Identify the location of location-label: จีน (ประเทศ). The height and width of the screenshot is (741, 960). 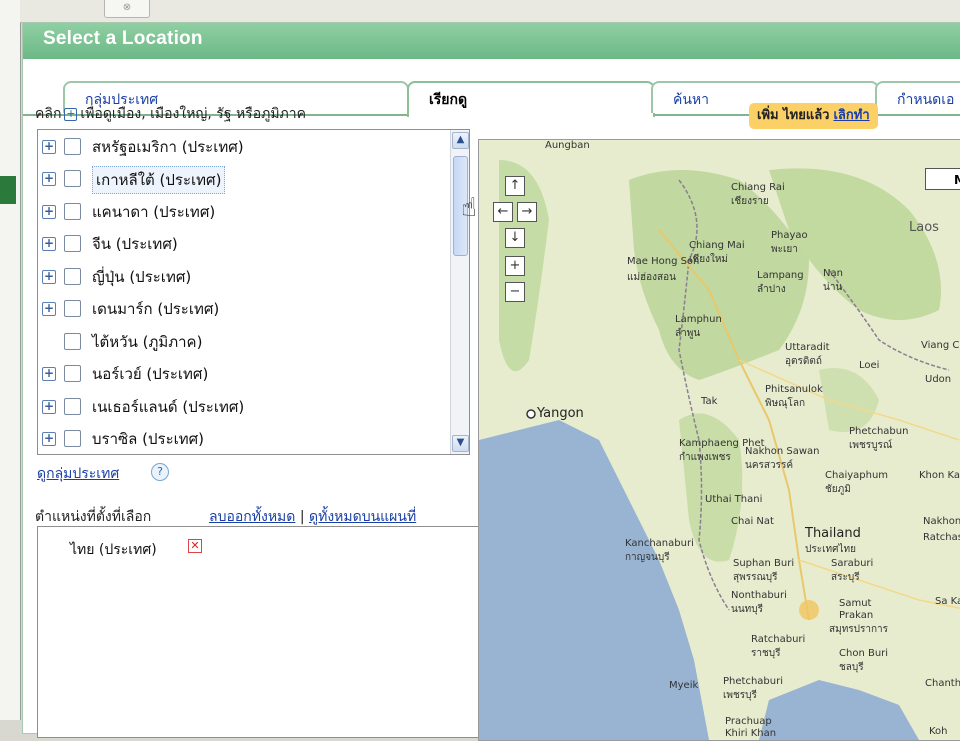
(135, 244).